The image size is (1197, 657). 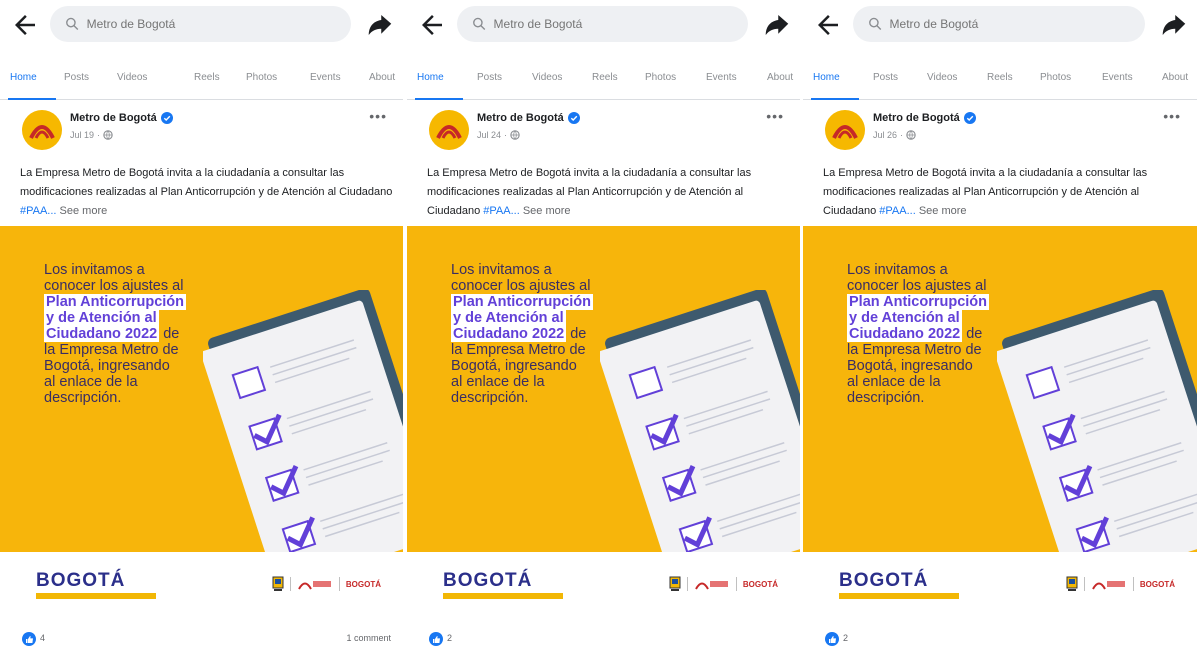 I want to click on post-date: Jul 26, so click(x=885, y=135).